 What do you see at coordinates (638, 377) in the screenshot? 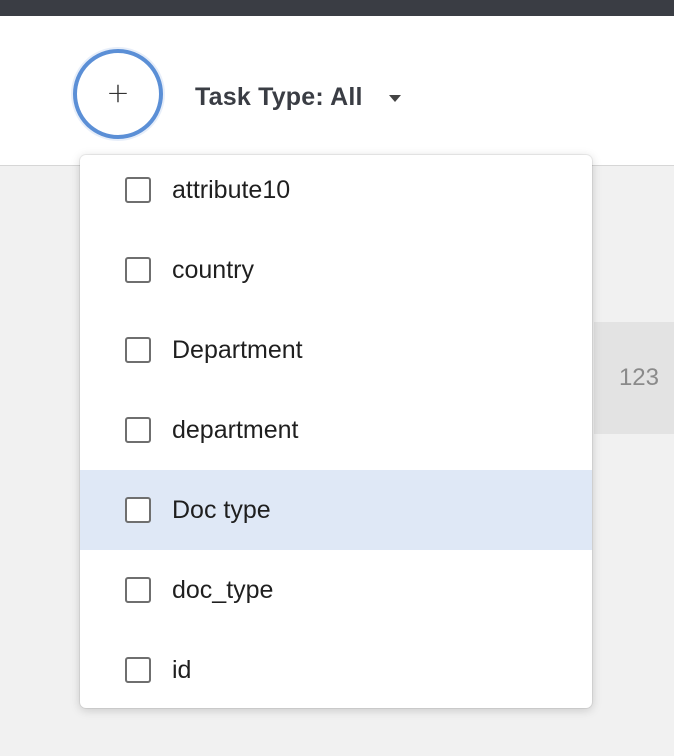
I see `background-card-value: 123` at bounding box center [638, 377].